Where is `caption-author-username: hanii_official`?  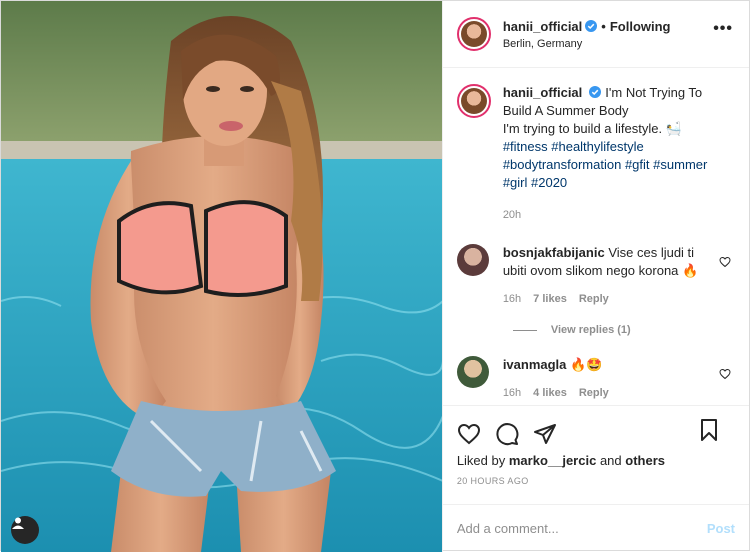
caption-author-username: hanii_official is located at coordinates (542, 92).